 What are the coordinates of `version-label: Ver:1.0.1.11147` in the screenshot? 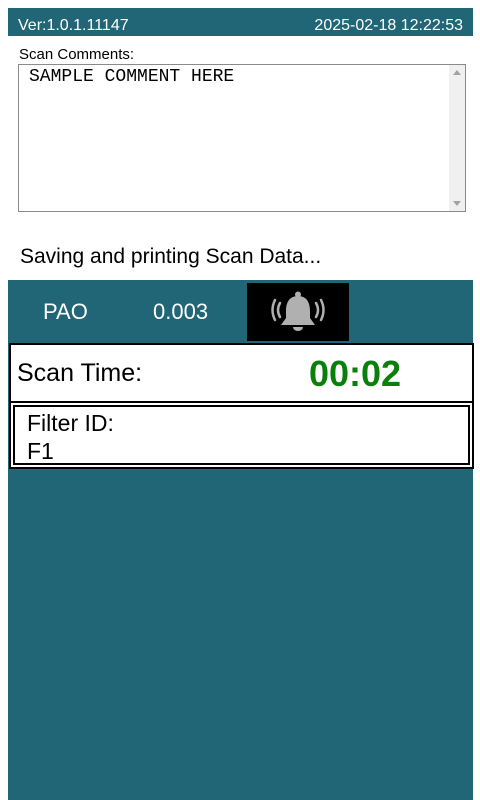 It's located at (73, 25).